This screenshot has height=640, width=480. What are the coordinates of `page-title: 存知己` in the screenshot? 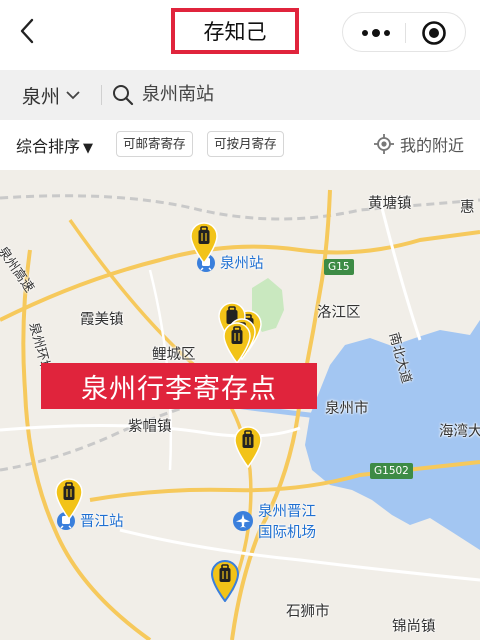 It's located at (235, 31).